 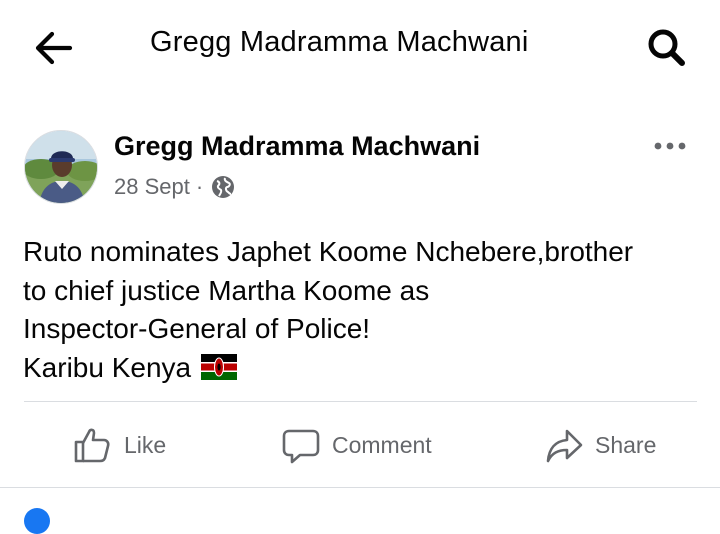 What do you see at coordinates (92, 445) in the screenshot?
I see `like-icon` at bounding box center [92, 445].